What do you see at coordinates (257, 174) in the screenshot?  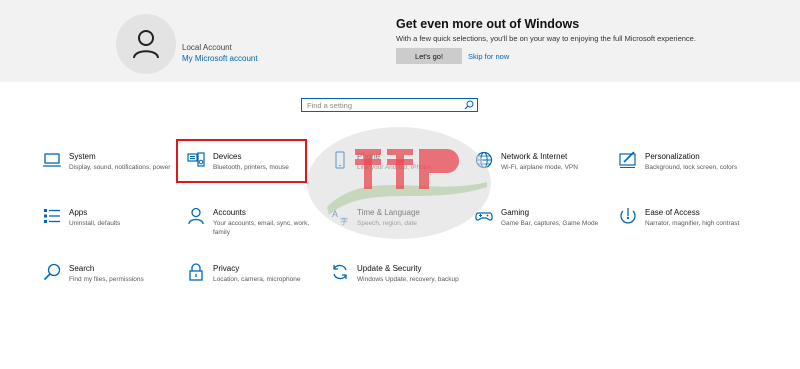 I see `tile-devices: Devices Bluetooth, printers, mouse` at bounding box center [257, 174].